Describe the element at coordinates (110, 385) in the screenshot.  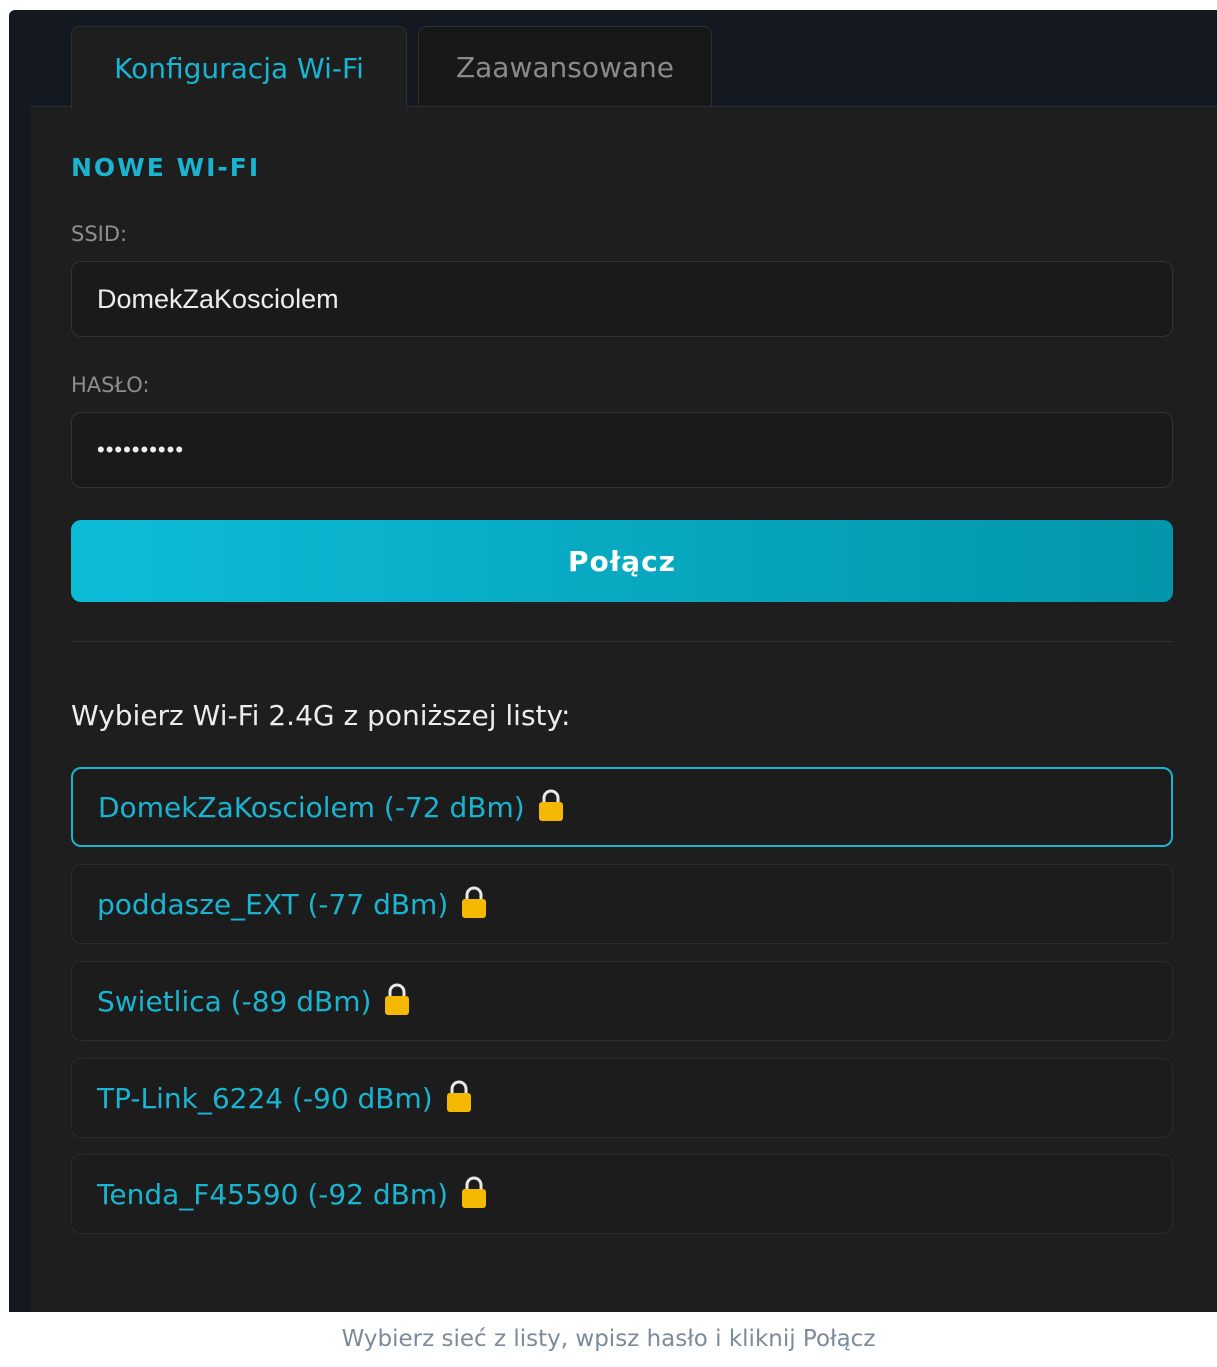
I see `password-label: HASŁO:` at that location.